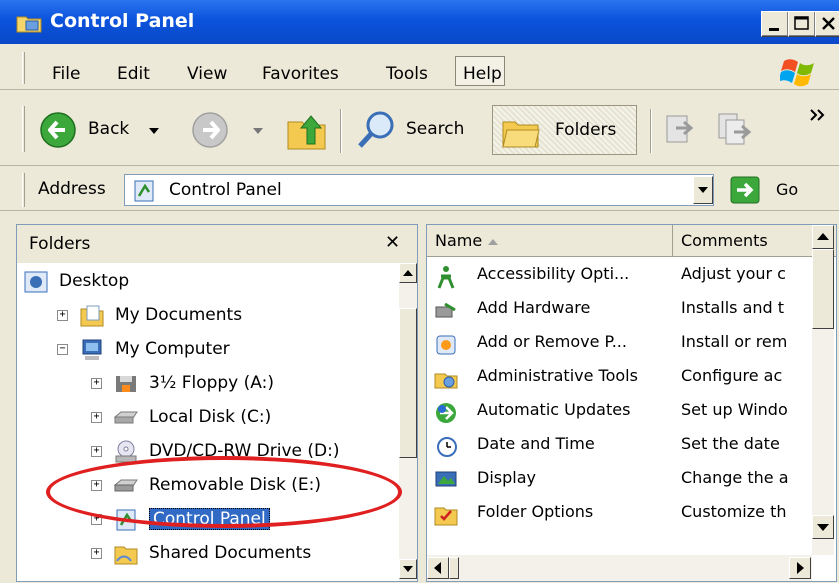 Image resolution: width=839 pixels, height=583 pixels. What do you see at coordinates (774, 29) in the screenshot?
I see `minimize-icon` at bounding box center [774, 29].